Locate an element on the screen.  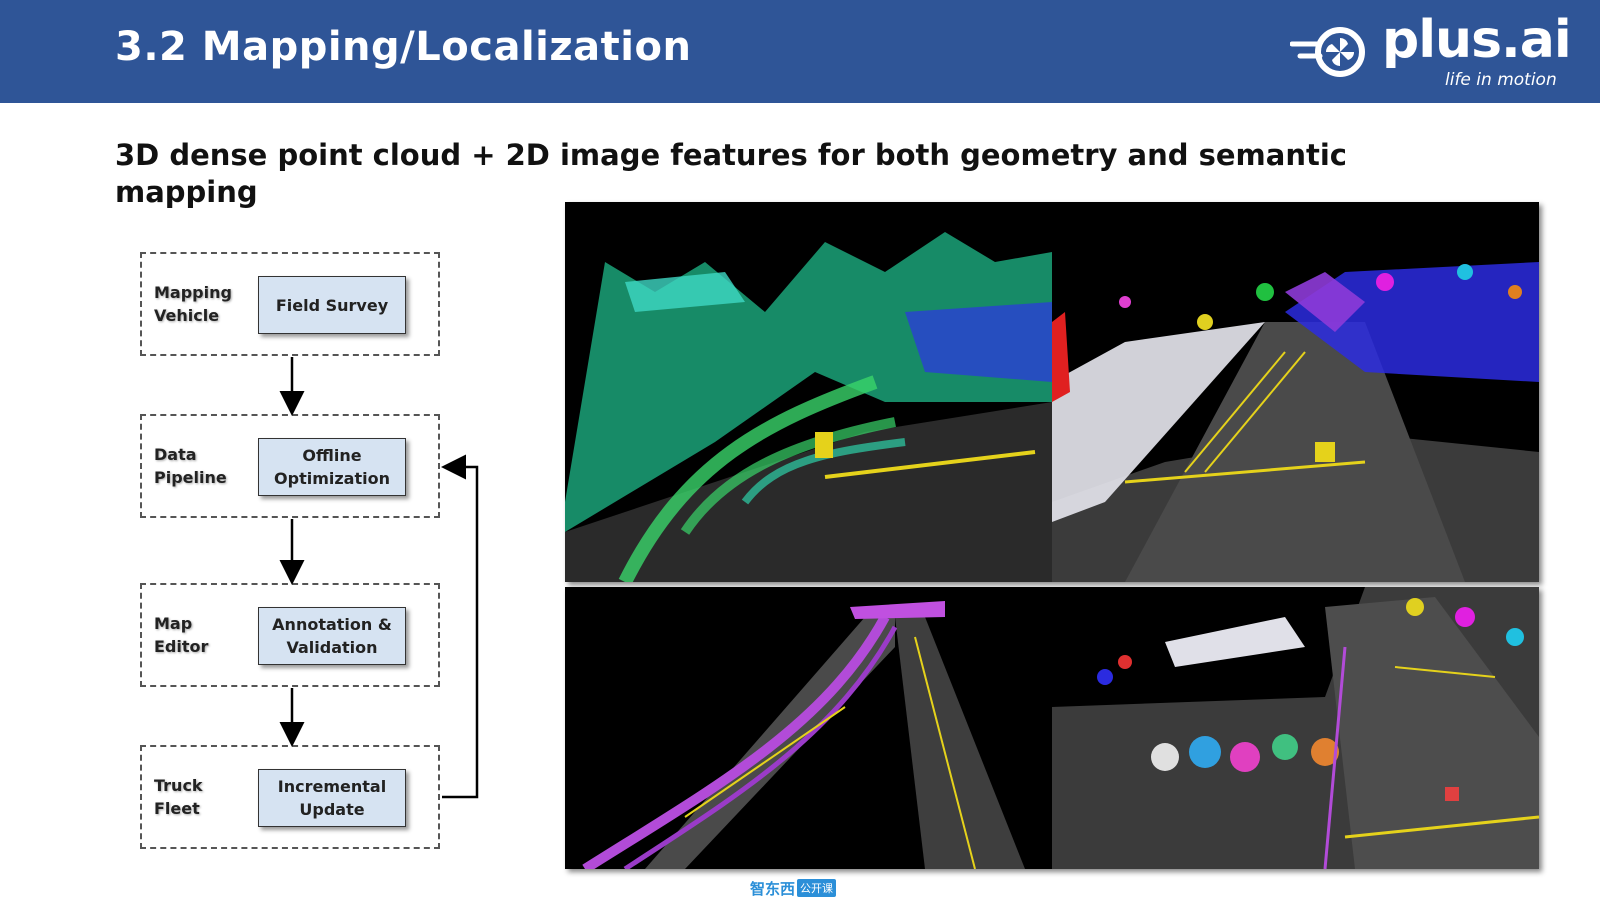
watermark-tag: 公开课 is located at coordinates (817, 888).